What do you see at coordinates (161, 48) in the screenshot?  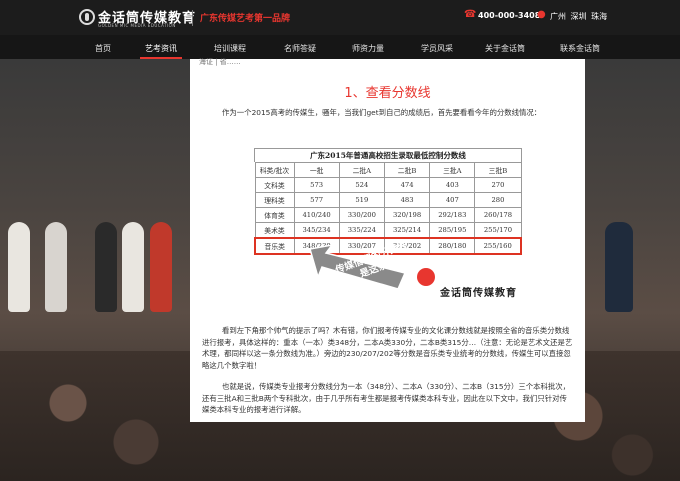 I see `nav-exam-news: 艺考资讯` at bounding box center [161, 48].